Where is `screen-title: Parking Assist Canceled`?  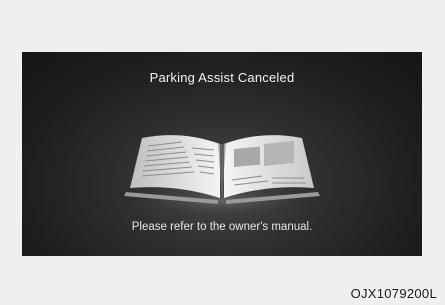 screen-title: Parking Assist Canceled is located at coordinates (222, 77).